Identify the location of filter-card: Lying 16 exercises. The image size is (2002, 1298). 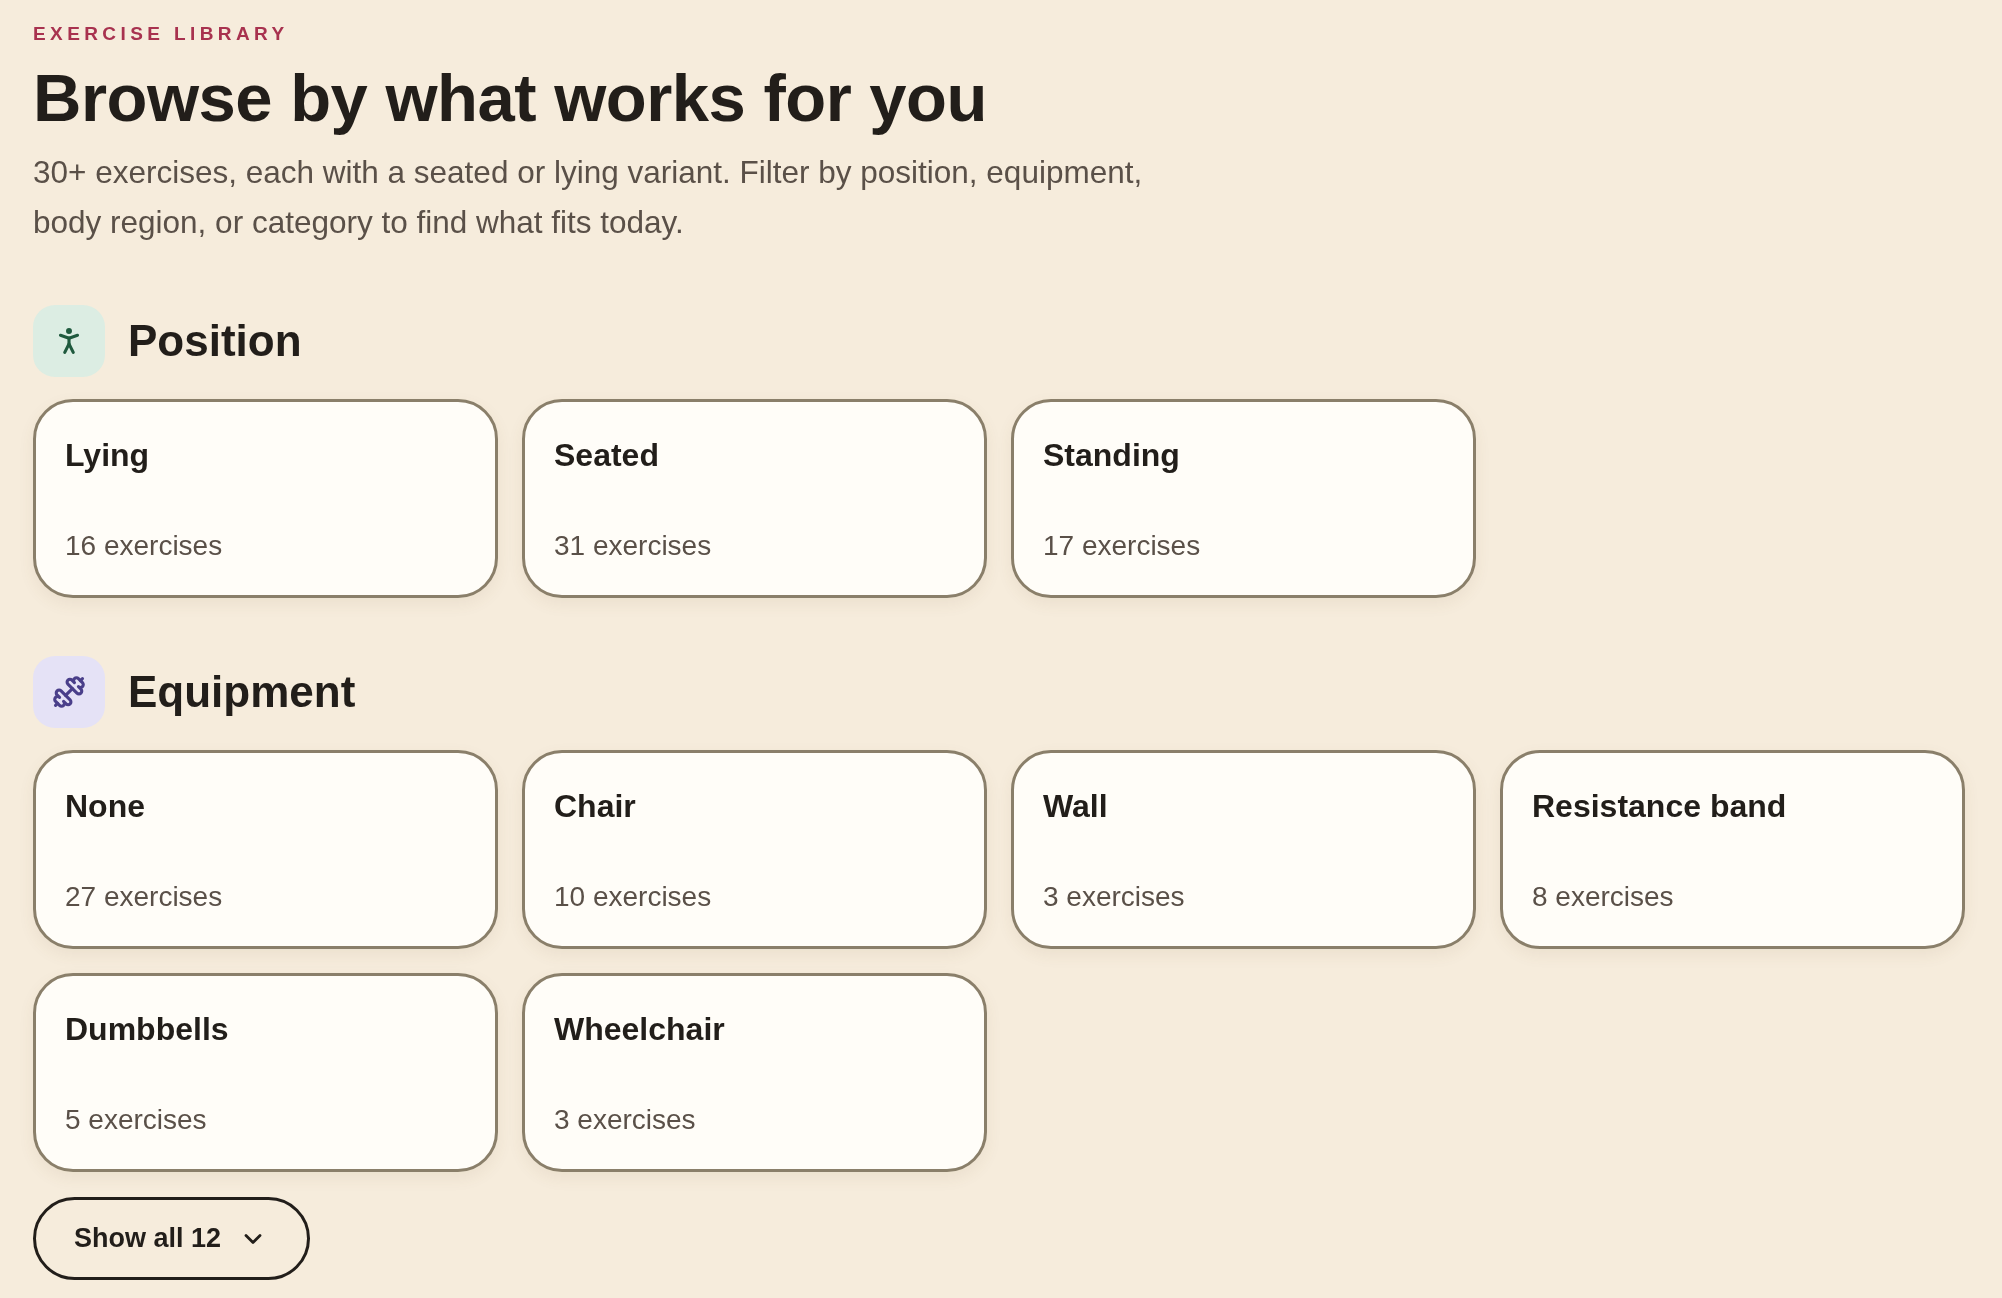
(265, 498).